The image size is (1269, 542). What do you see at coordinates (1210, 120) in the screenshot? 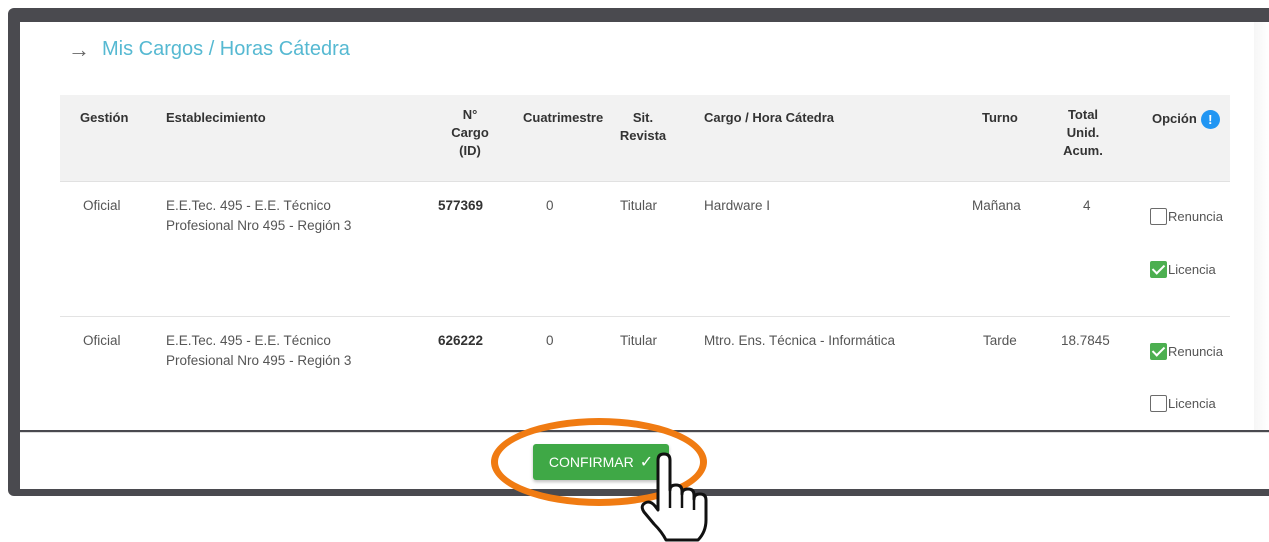
I see `info-icon: !` at bounding box center [1210, 120].